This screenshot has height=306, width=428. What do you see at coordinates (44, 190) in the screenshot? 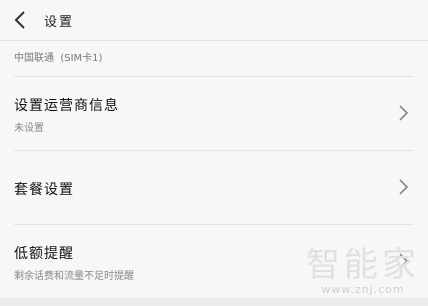
I see `row-title: 套餐设置` at bounding box center [44, 190].